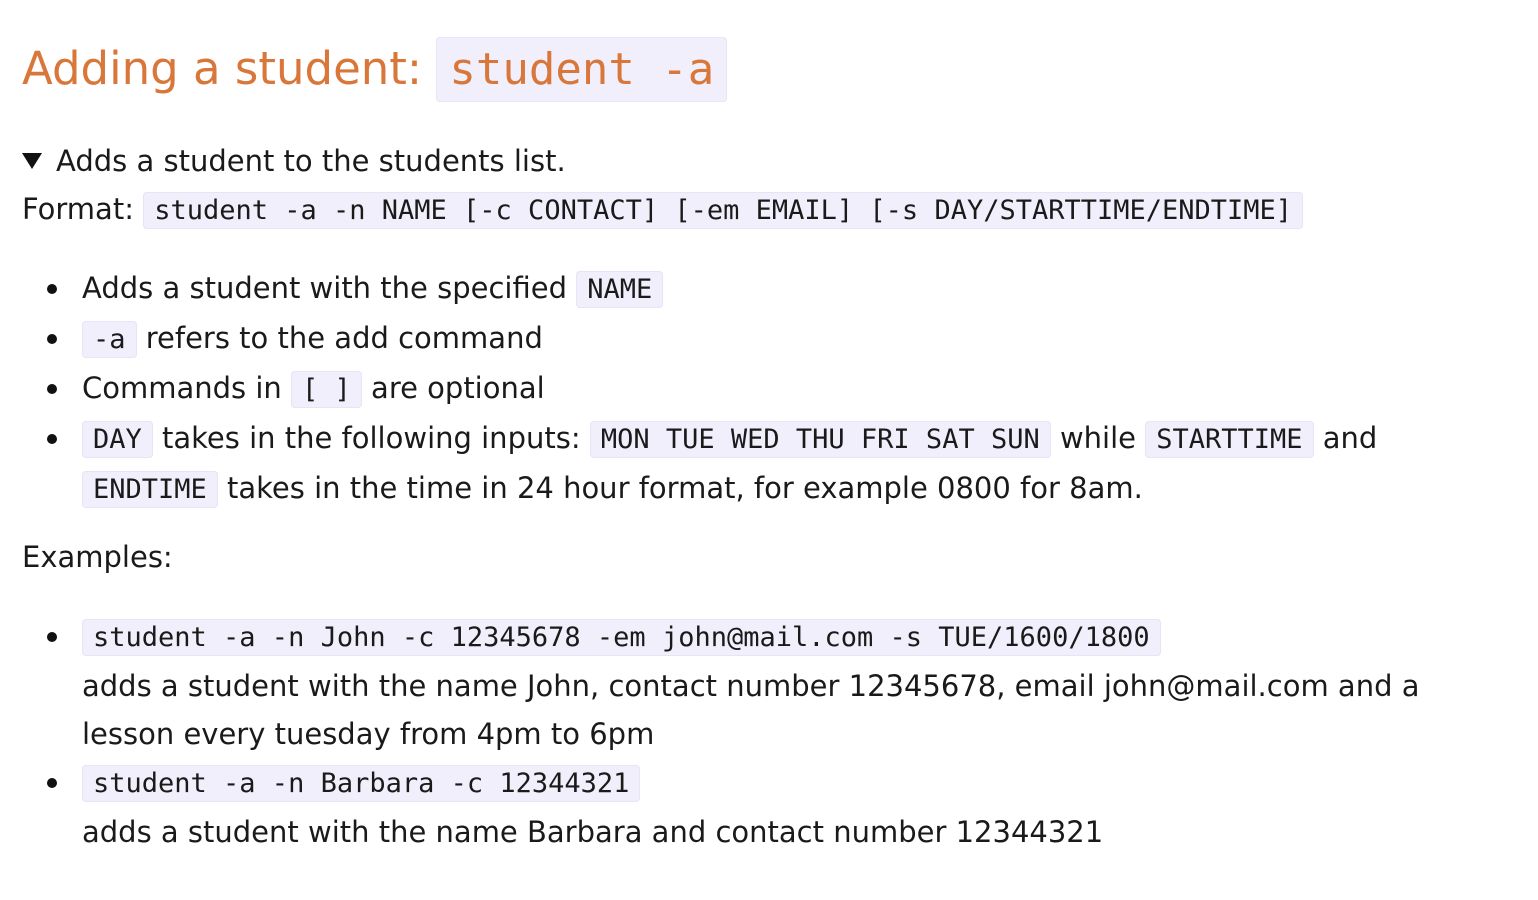 The image size is (1538, 900). What do you see at coordinates (109, 339) in the screenshot?
I see `flag-code: -a` at bounding box center [109, 339].